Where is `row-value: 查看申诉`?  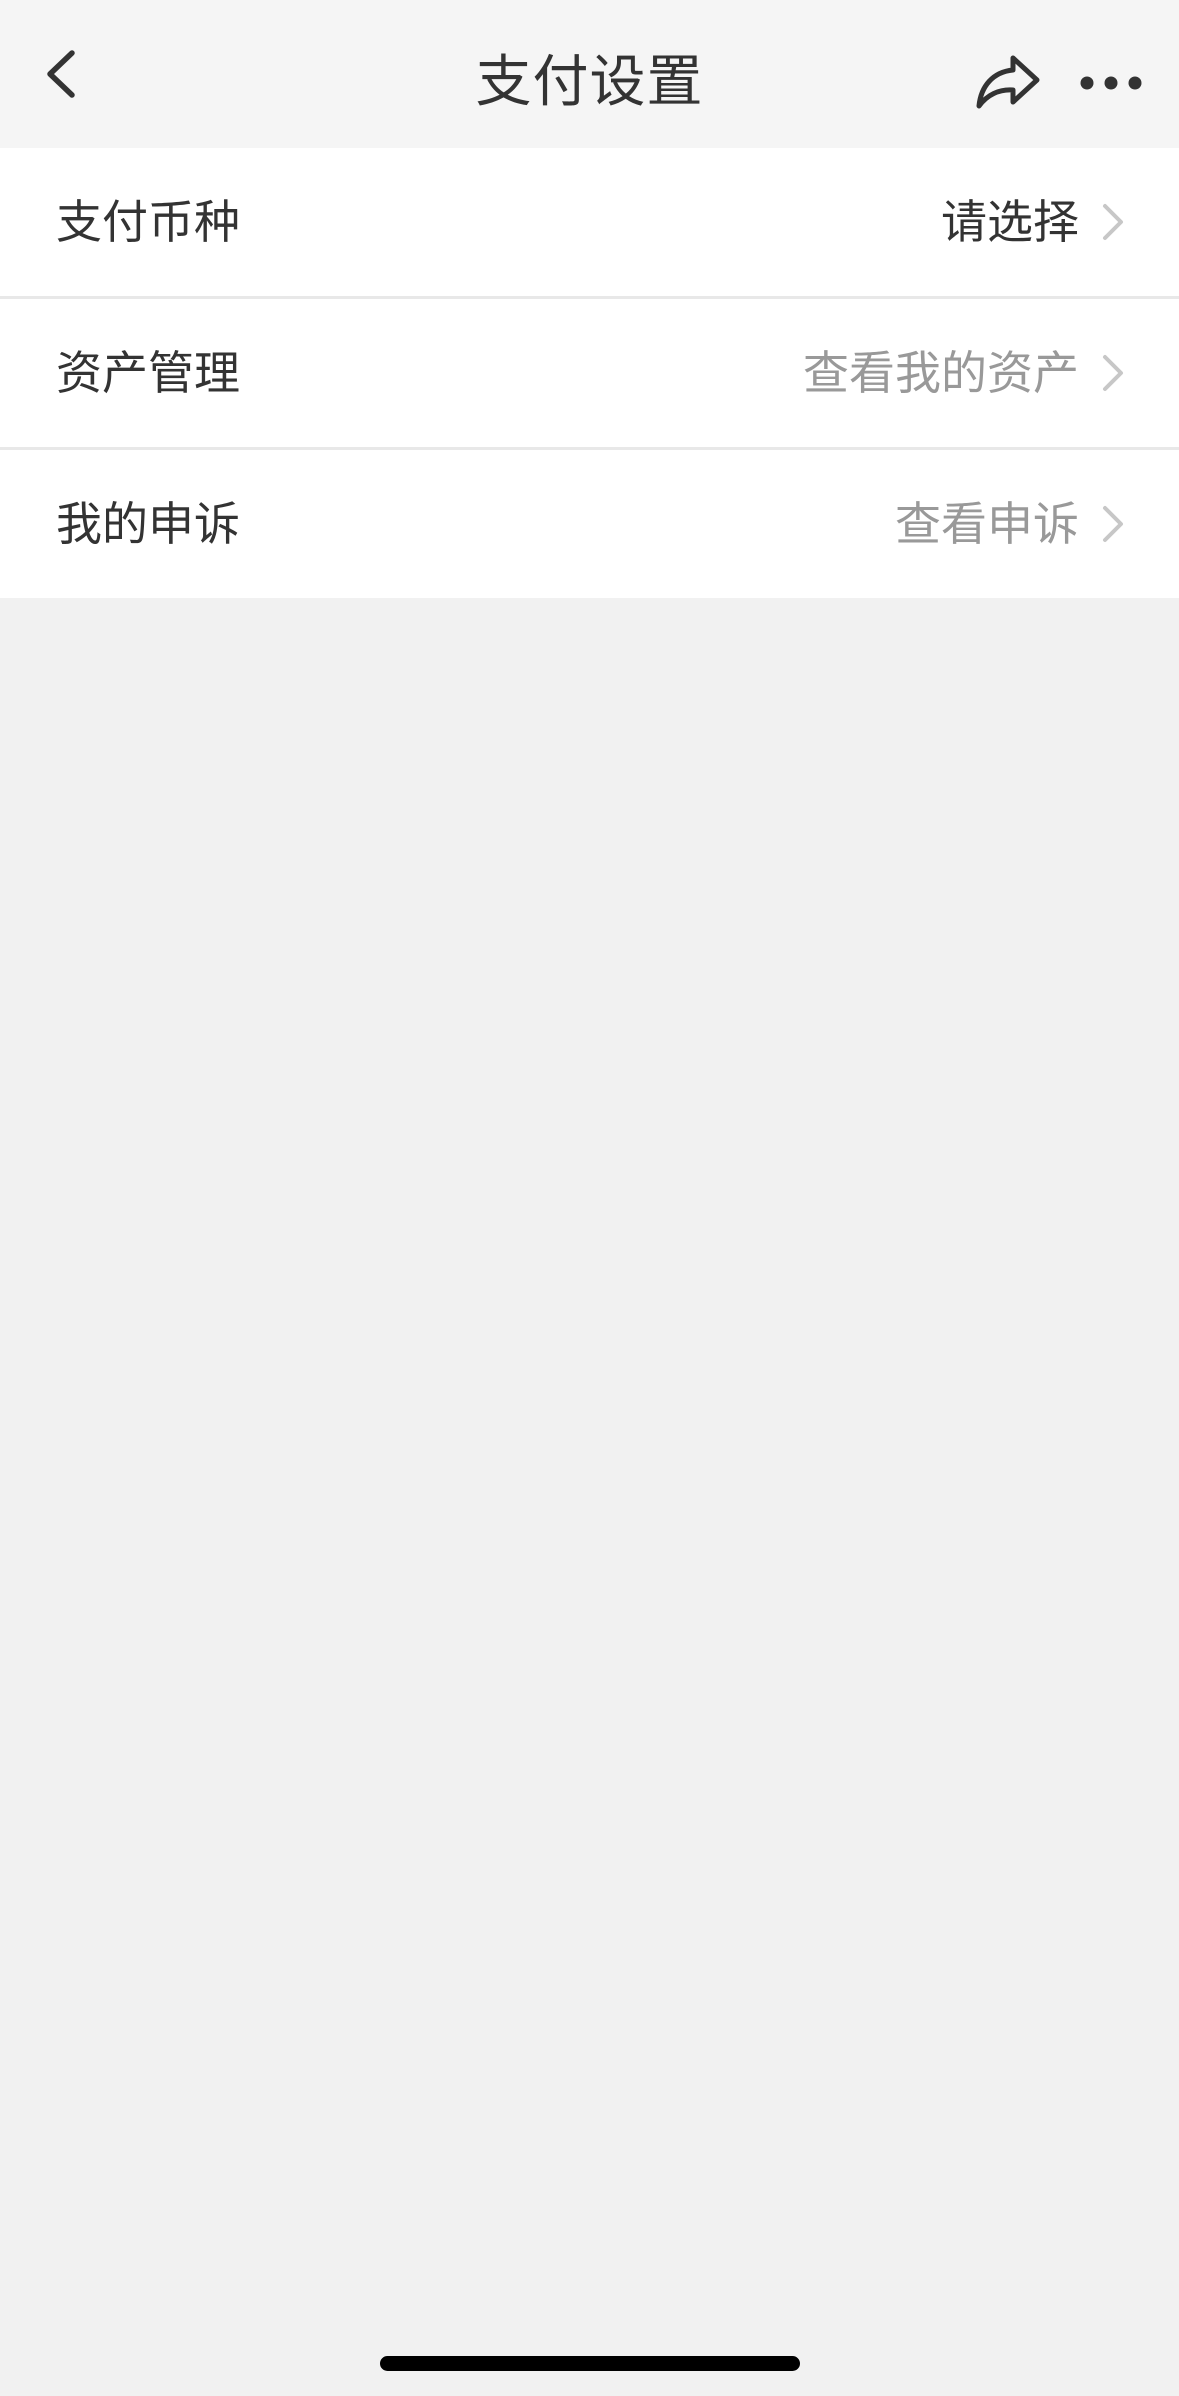 row-value: 查看申诉 is located at coordinates (987, 524).